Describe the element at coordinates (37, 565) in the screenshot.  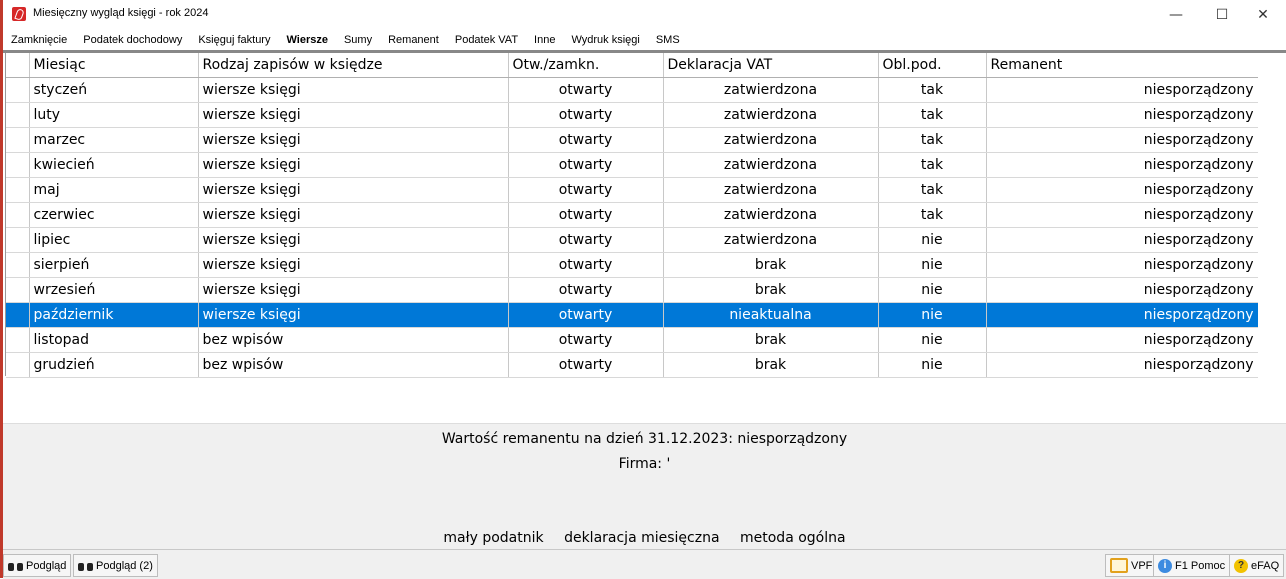
I see `preview-button: Podgląd` at that location.